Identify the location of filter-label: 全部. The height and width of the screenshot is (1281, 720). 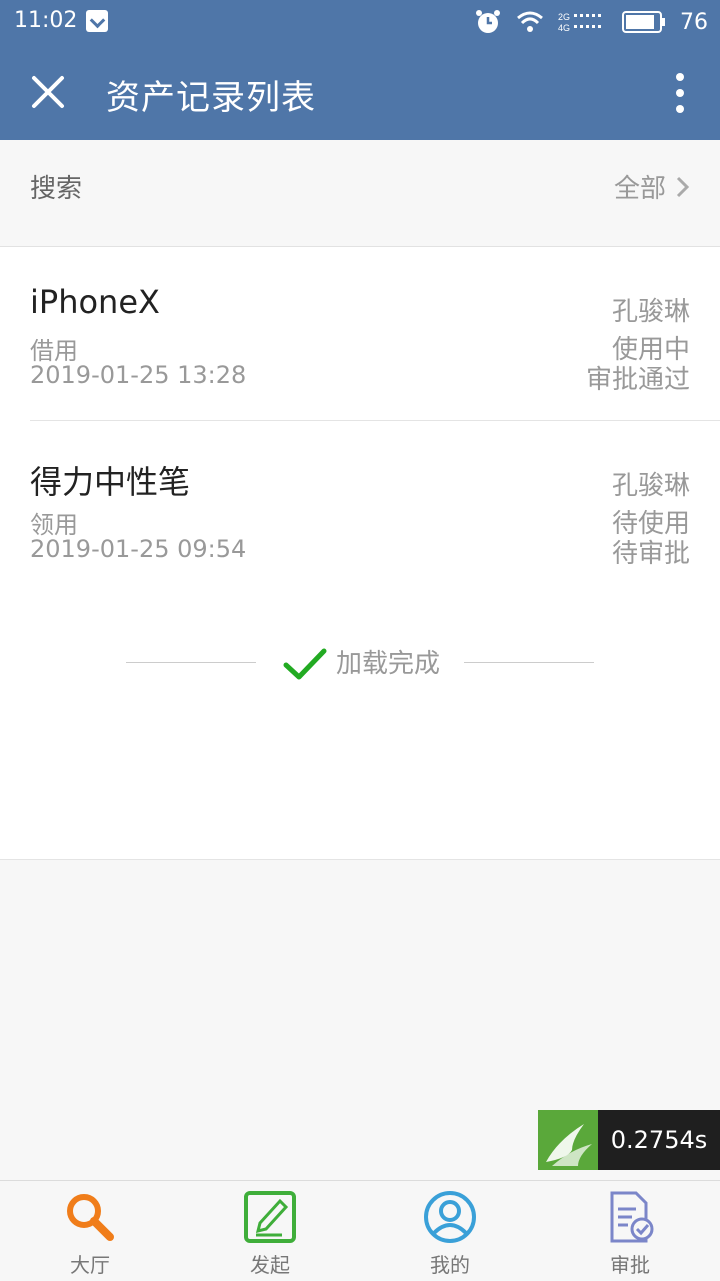
(639, 189).